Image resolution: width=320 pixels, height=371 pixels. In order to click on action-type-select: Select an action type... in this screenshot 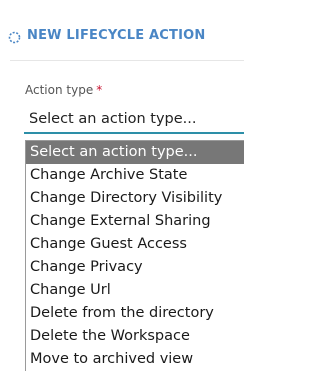, I will do `click(134, 120)`.